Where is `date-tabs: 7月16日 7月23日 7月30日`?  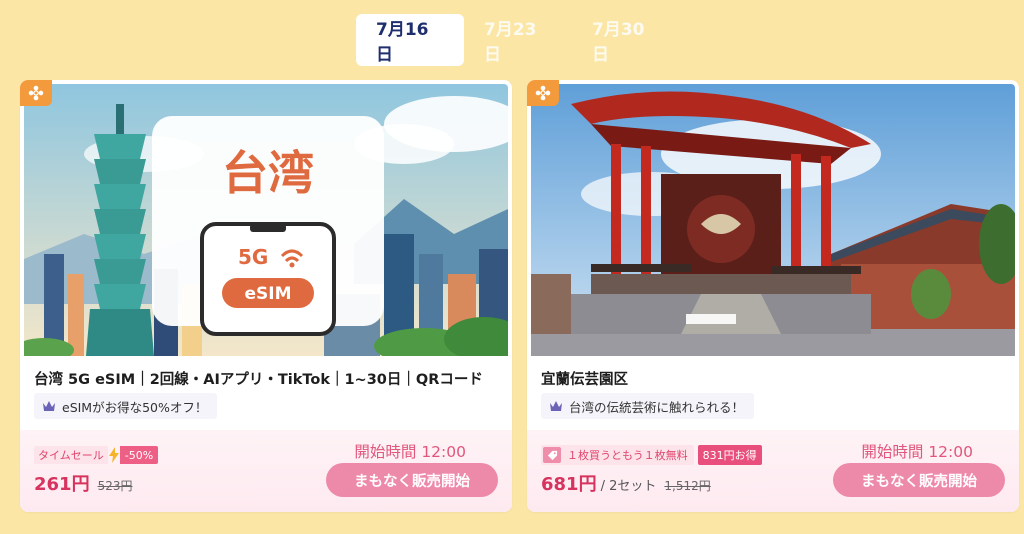
date-tabs: 7月16日 7月23日 7月30日 is located at coordinates (518, 40).